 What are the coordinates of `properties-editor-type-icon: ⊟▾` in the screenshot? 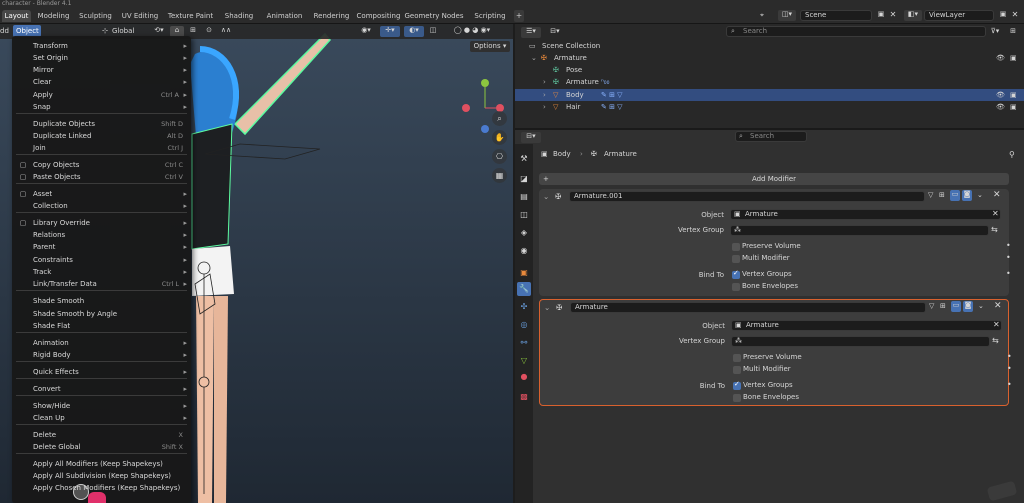 It's located at (531, 137).